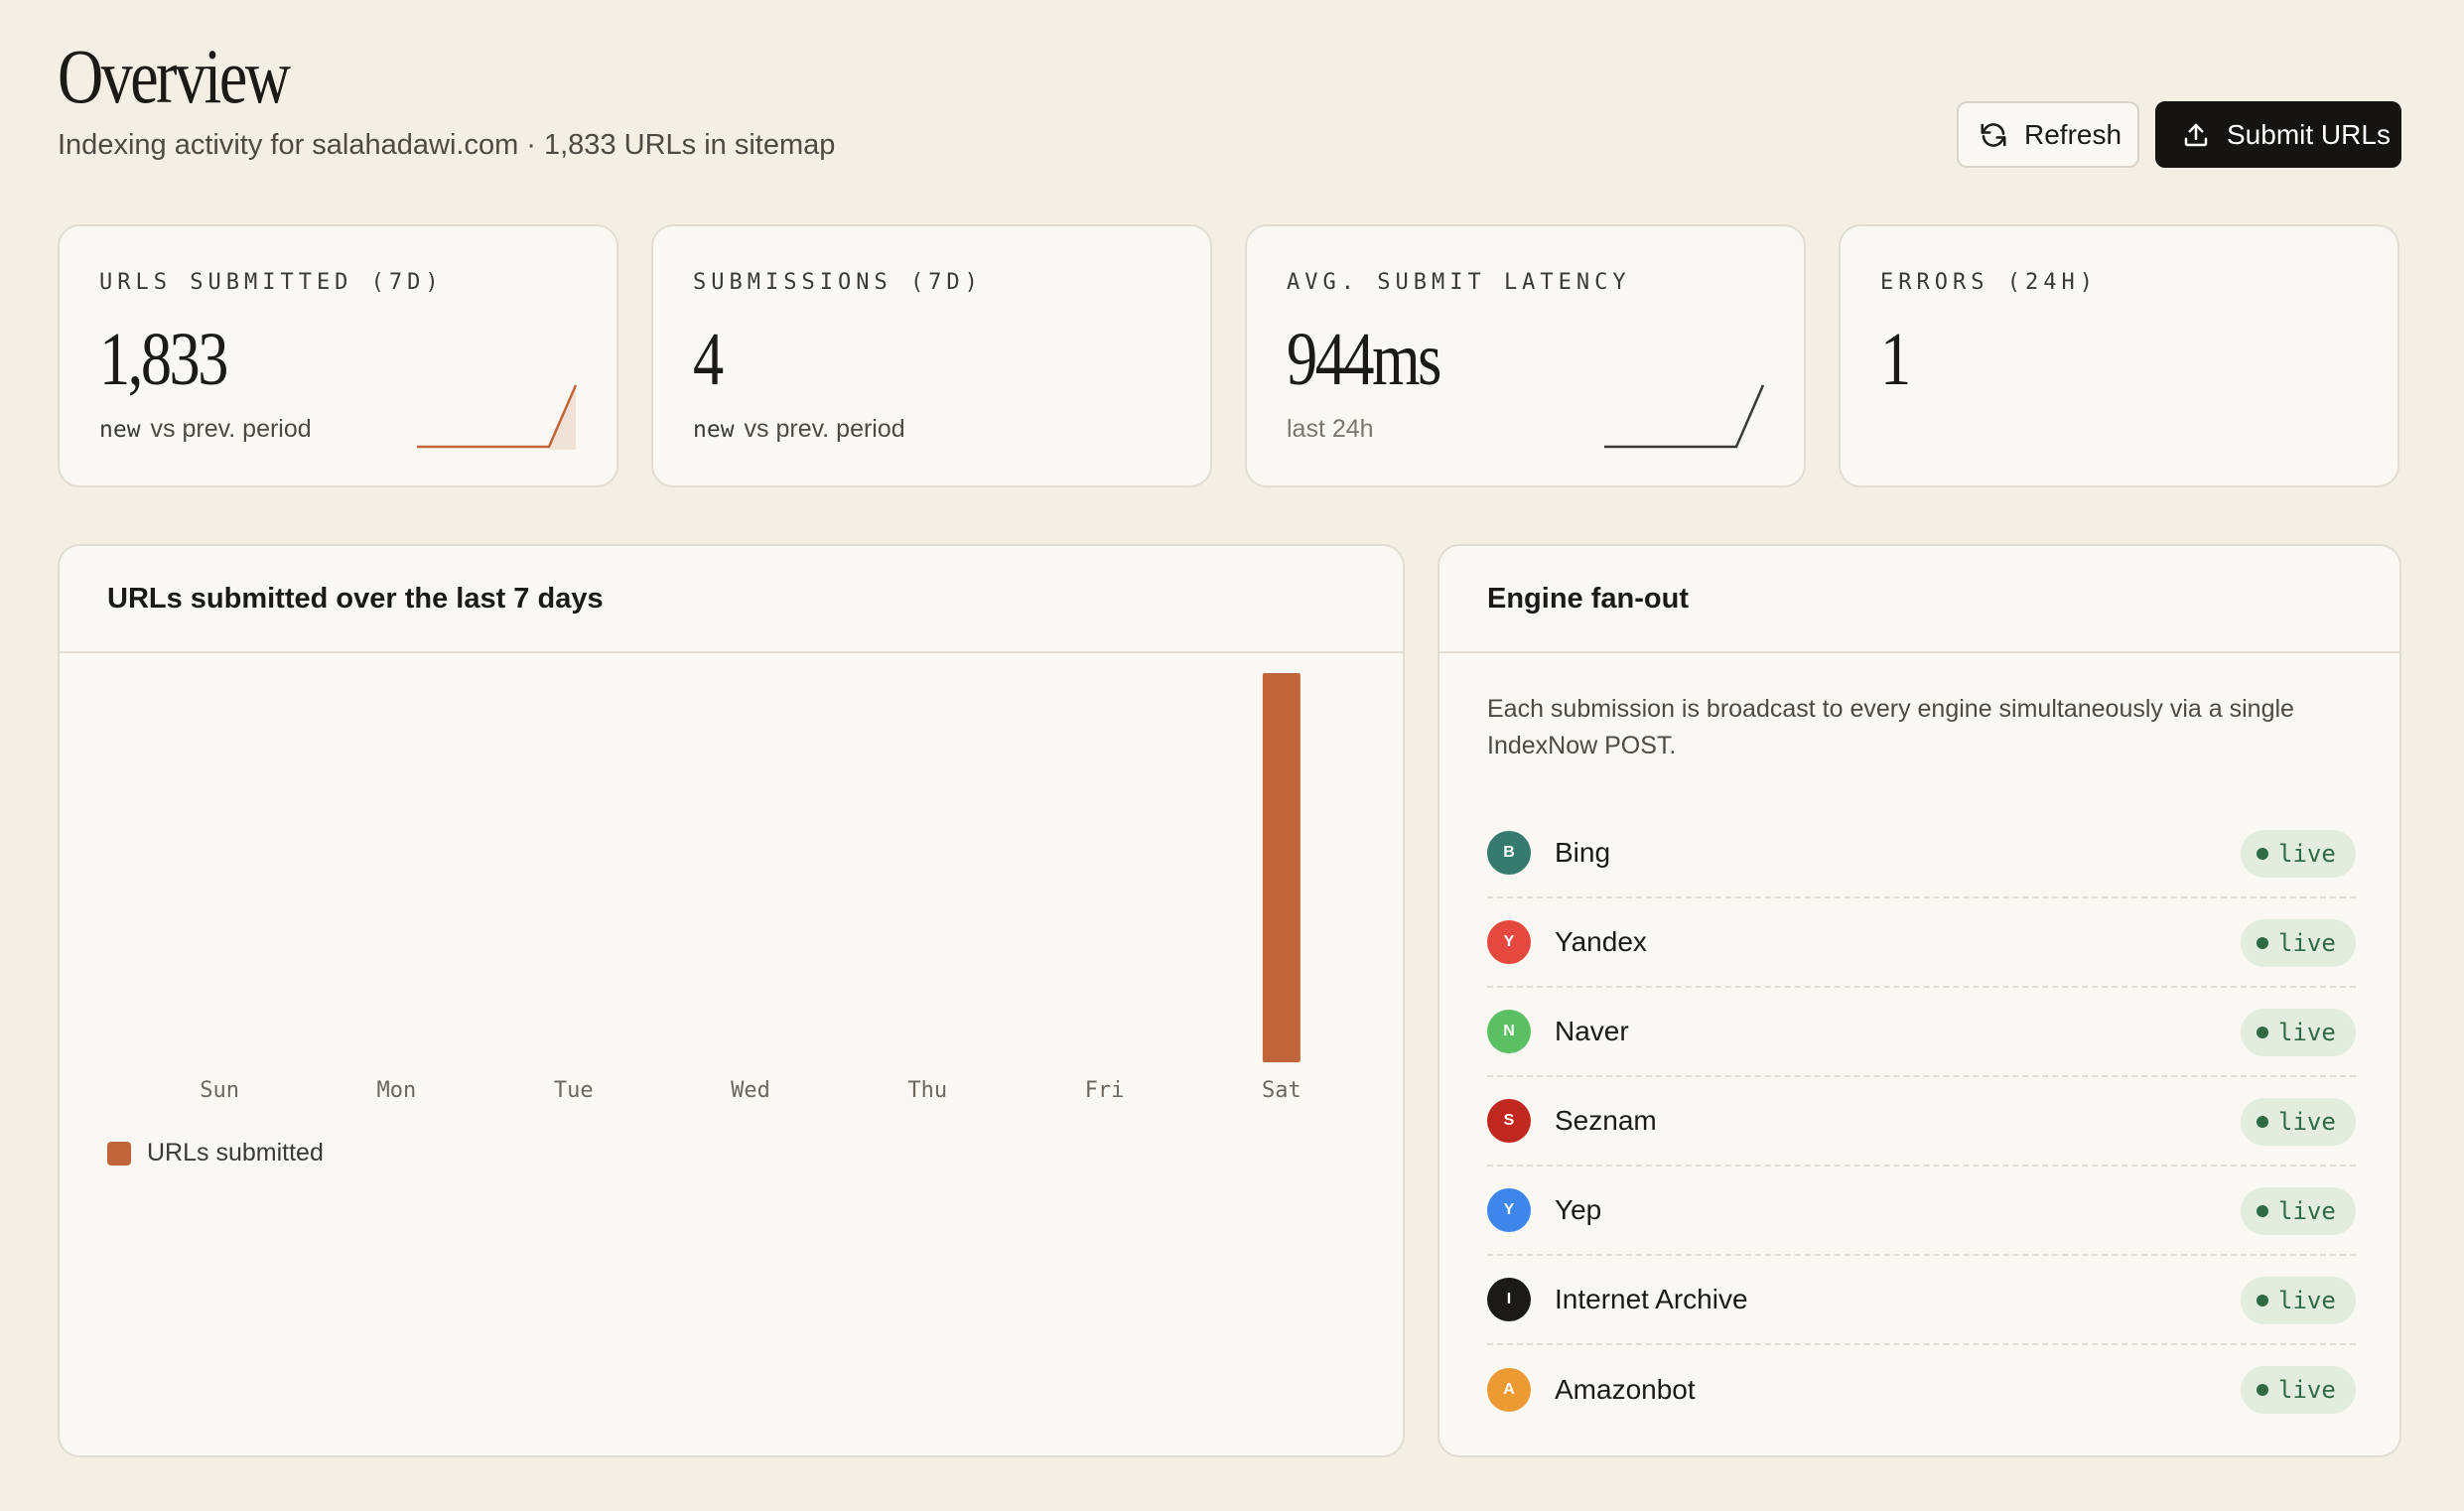 Image resolution: width=2464 pixels, height=1511 pixels. I want to click on x-tick-label: Sun, so click(219, 1090).